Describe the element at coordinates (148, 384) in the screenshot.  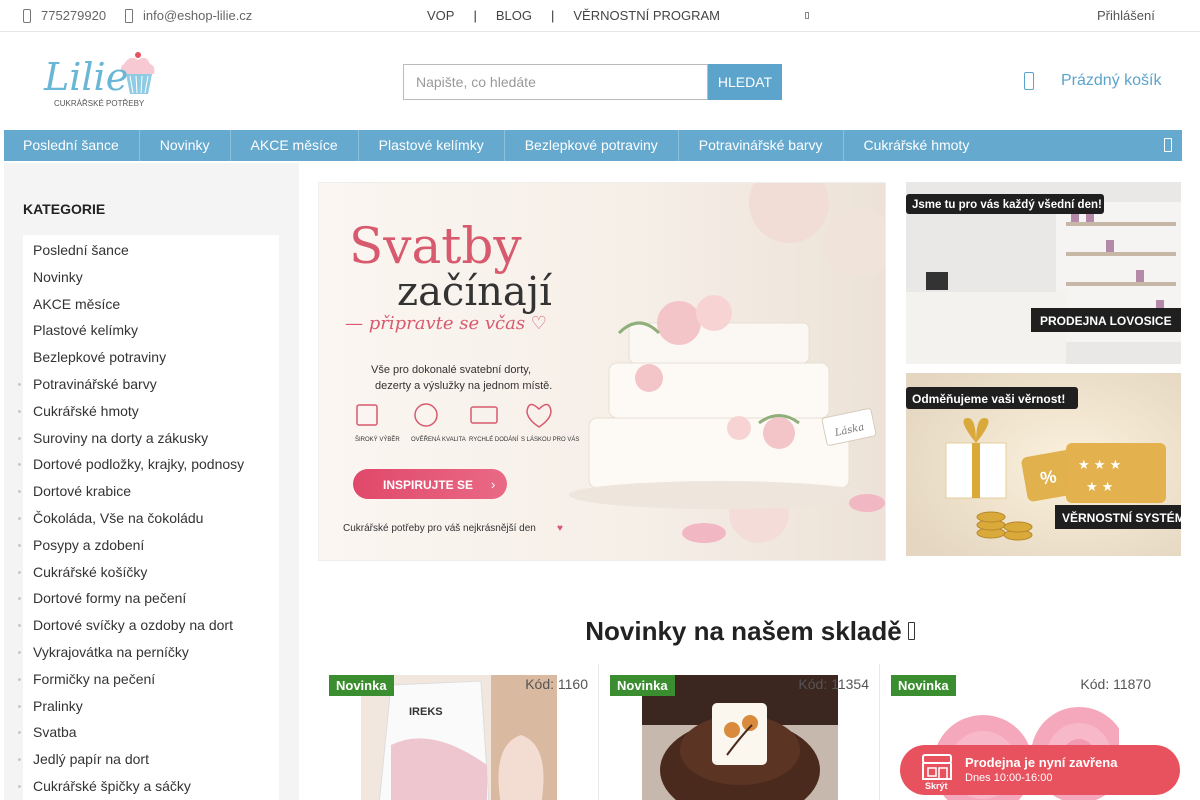
I see `category-item: Potravinářské barvy` at that location.